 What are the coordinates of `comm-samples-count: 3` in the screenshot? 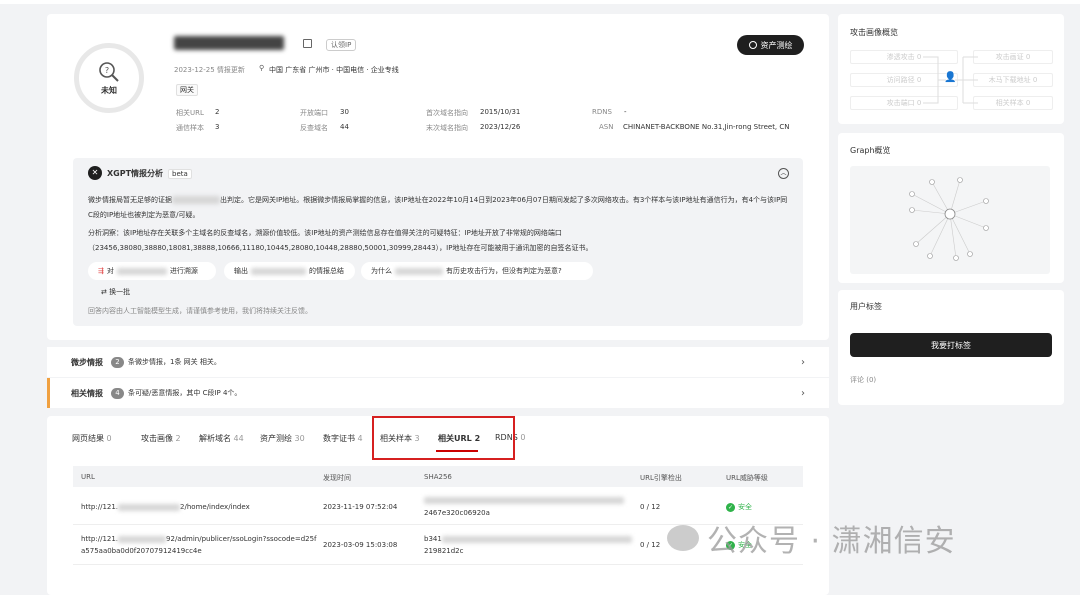 It's located at (217, 127).